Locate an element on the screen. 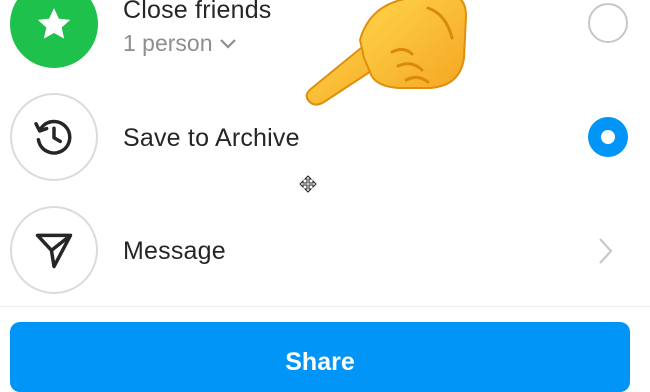  save-to-archive-label: Save to Archive is located at coordinates (211, 138).